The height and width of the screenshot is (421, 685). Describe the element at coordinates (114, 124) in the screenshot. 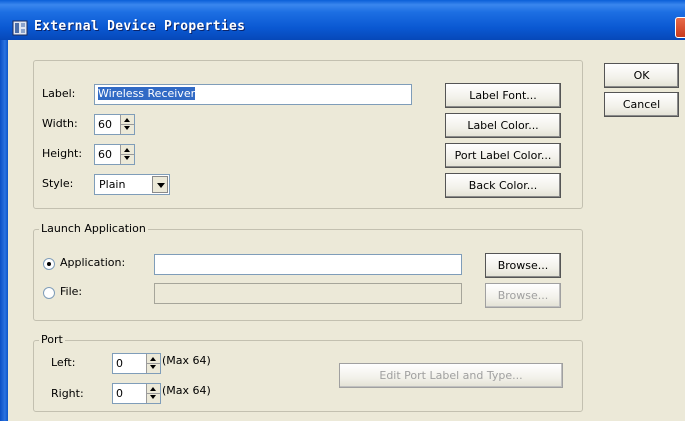

I see `width-stepper: 60` at that location.